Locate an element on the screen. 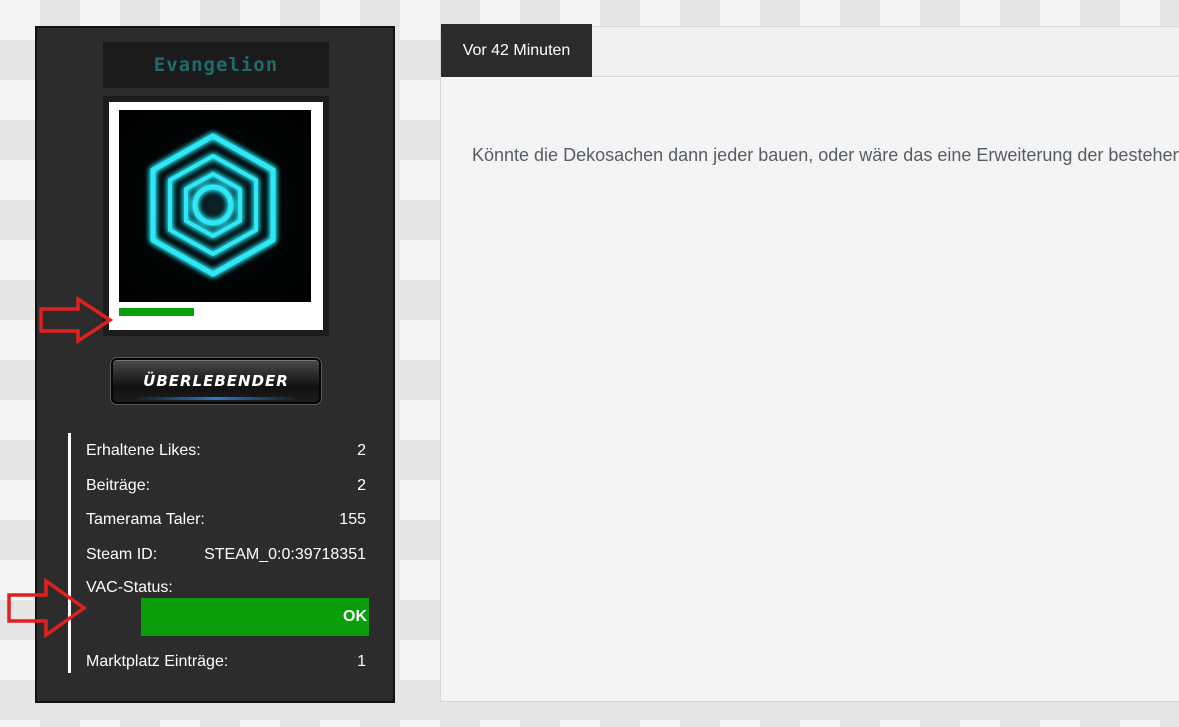 The width and height of the screenshot is (1179, 727). rank-label: ÜBERLEBENDER is located at coordinates (216, 381).